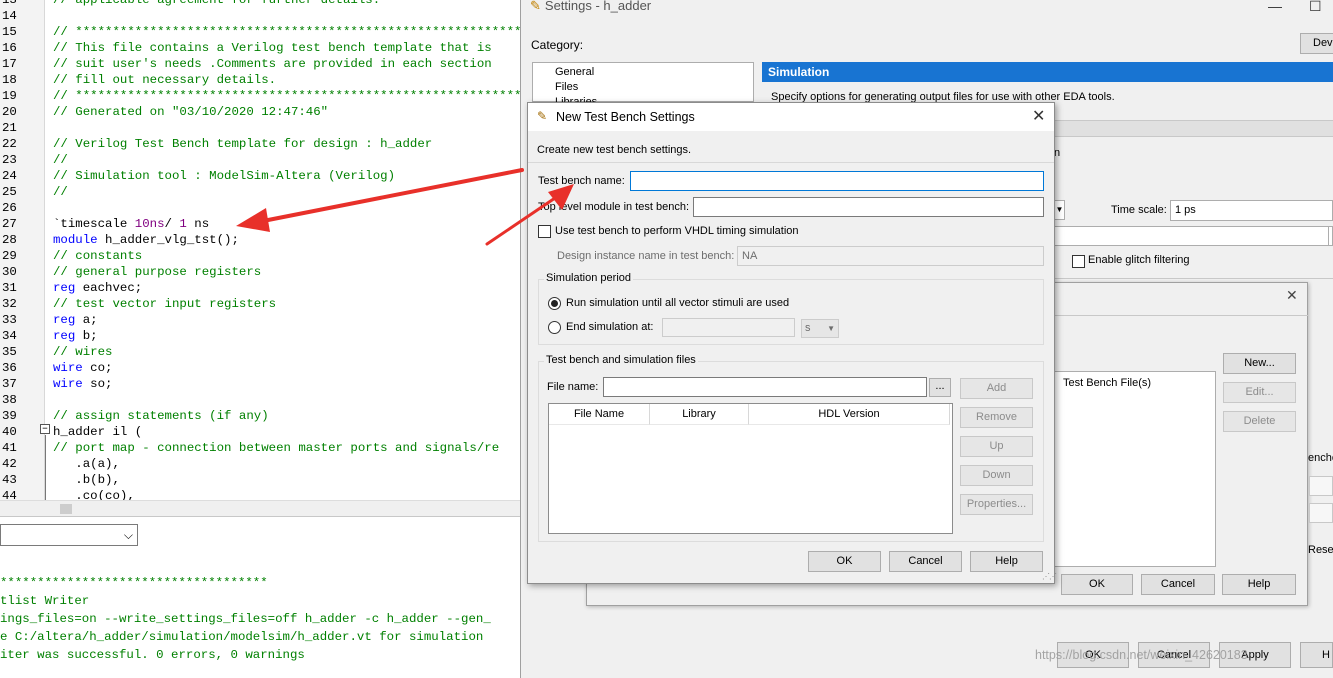  I want to click on category-tree: General Files Libraries, so click(643, 82).